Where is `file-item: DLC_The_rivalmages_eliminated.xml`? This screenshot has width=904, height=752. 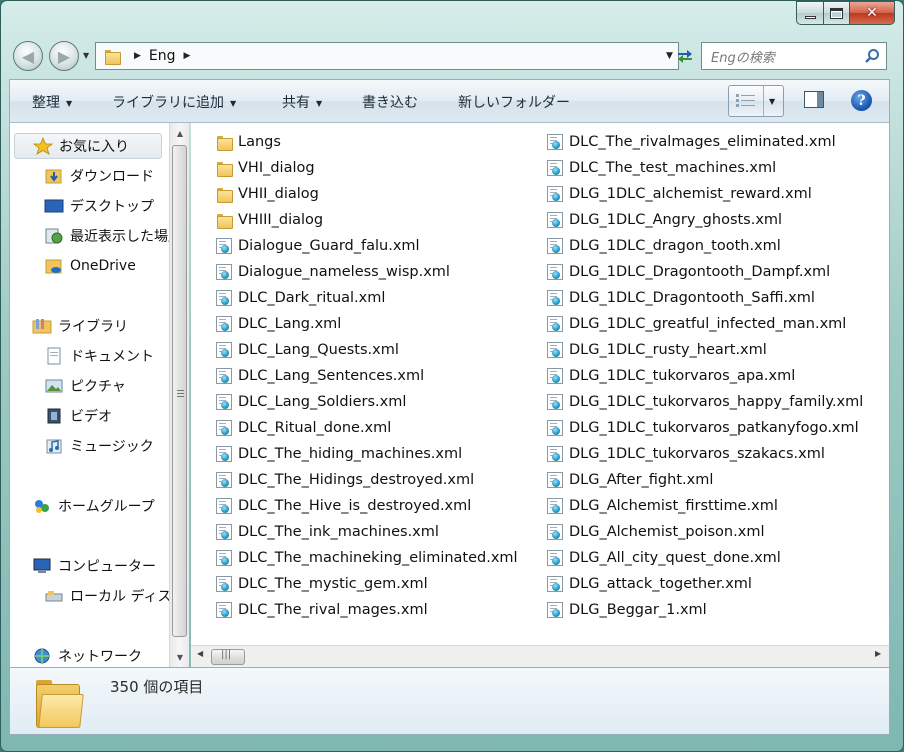 file-item: DLC_The_rivalmages_eliminated.xml is located at coordinates (691, 142).